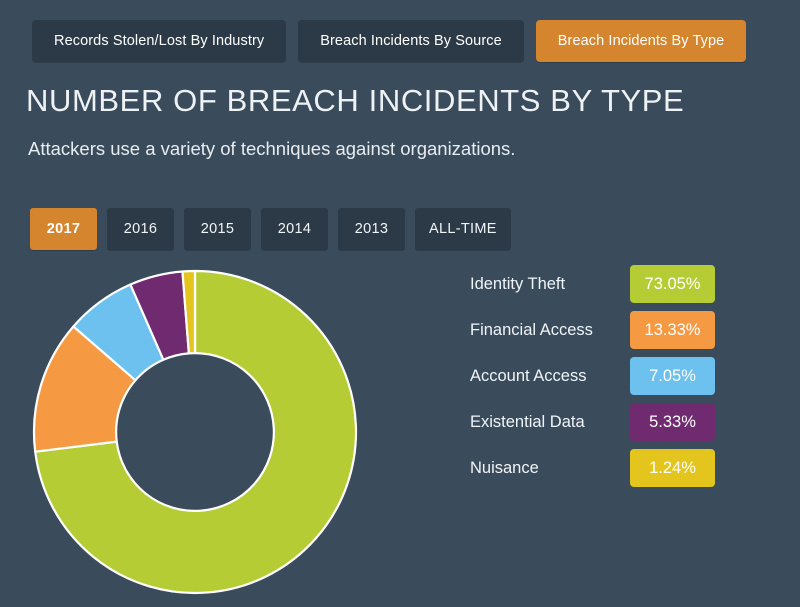 The height and width of the screenshot is (607, 800). Describe the element at coordinates (592, 422) in the screenshot. I see `legend-item-existential-data: Existential Data 5.33%` at that location.